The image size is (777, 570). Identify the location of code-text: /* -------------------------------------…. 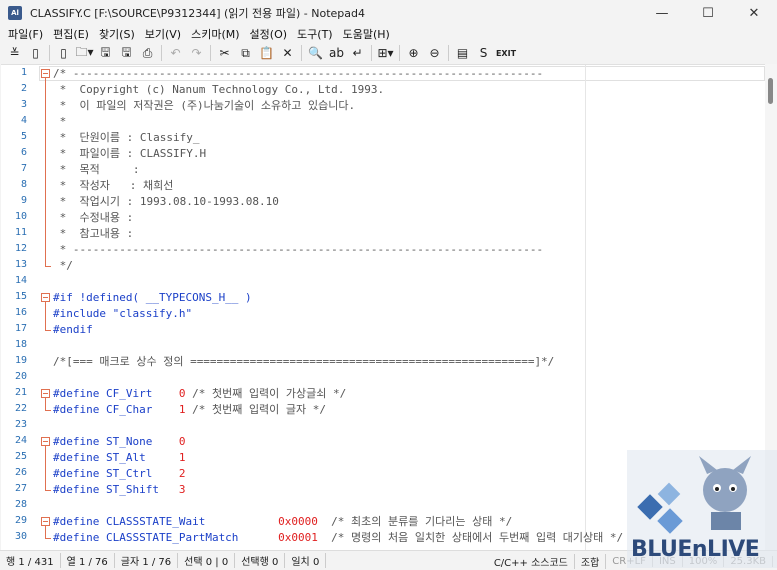
(298, 73).